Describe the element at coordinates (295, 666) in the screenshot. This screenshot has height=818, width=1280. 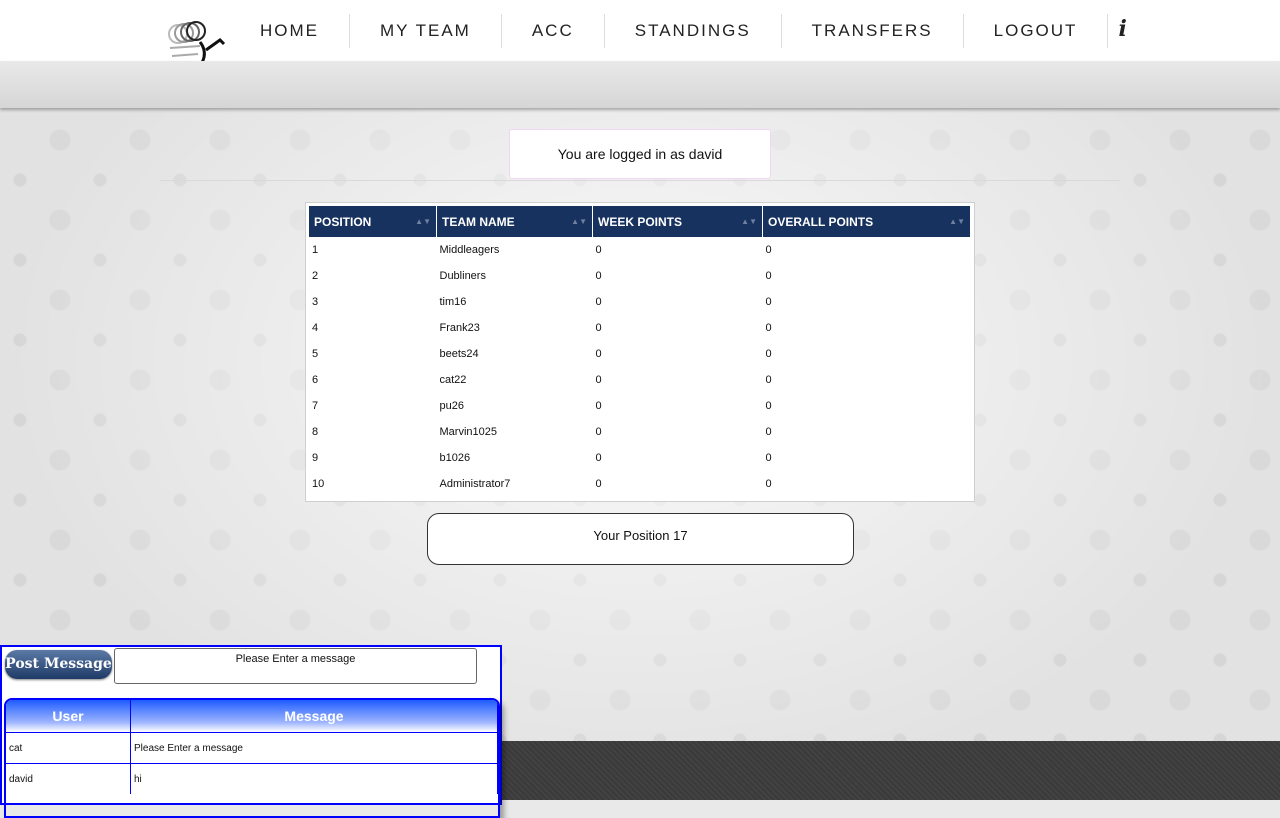
I see `message-input: Please Enter a message` at that location.